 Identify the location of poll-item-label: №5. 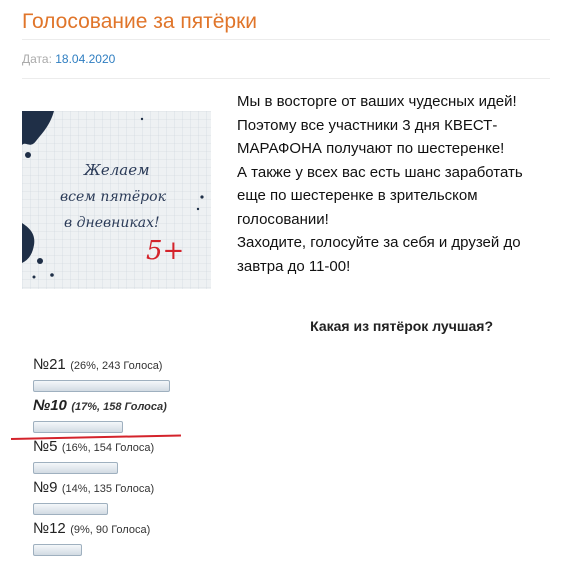
(45, 446).